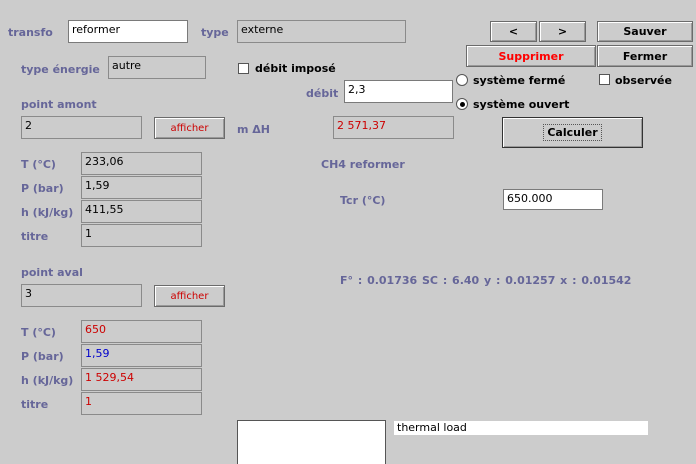 This screenshot has width=696, height=464. What do you see at coordinates (531, 56) in the screenshot?
I see `delete-button: Supprimer` at bounding box center [531, 56].